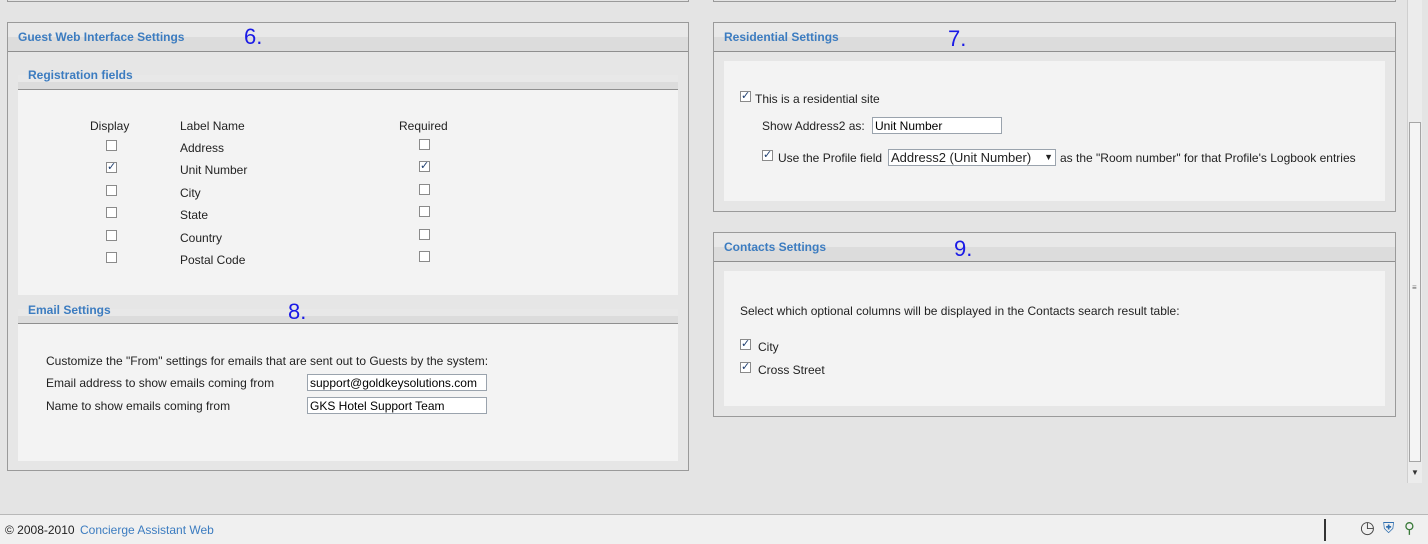 This screenshot has width=1428, height=544. What do you see at coordinates (775, 247) in the screenshot?
I see `contacts-panel-title: Contacts Settings` at bounding box center [775, 247].